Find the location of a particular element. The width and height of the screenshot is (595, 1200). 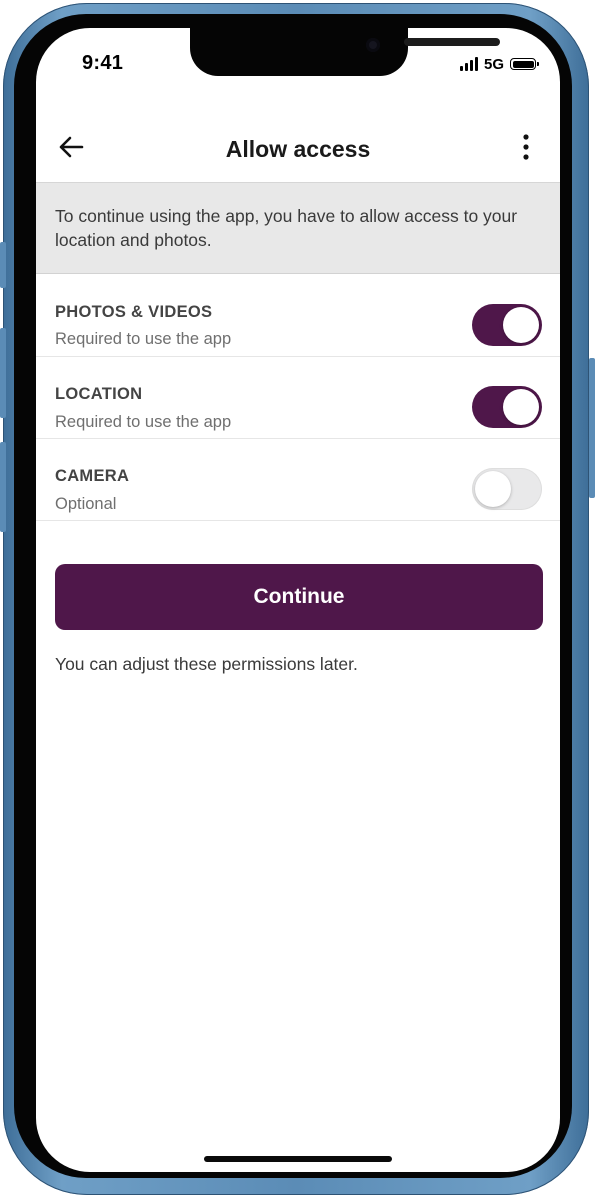

network-type-label: 5G is located at coordinates (493, 64).